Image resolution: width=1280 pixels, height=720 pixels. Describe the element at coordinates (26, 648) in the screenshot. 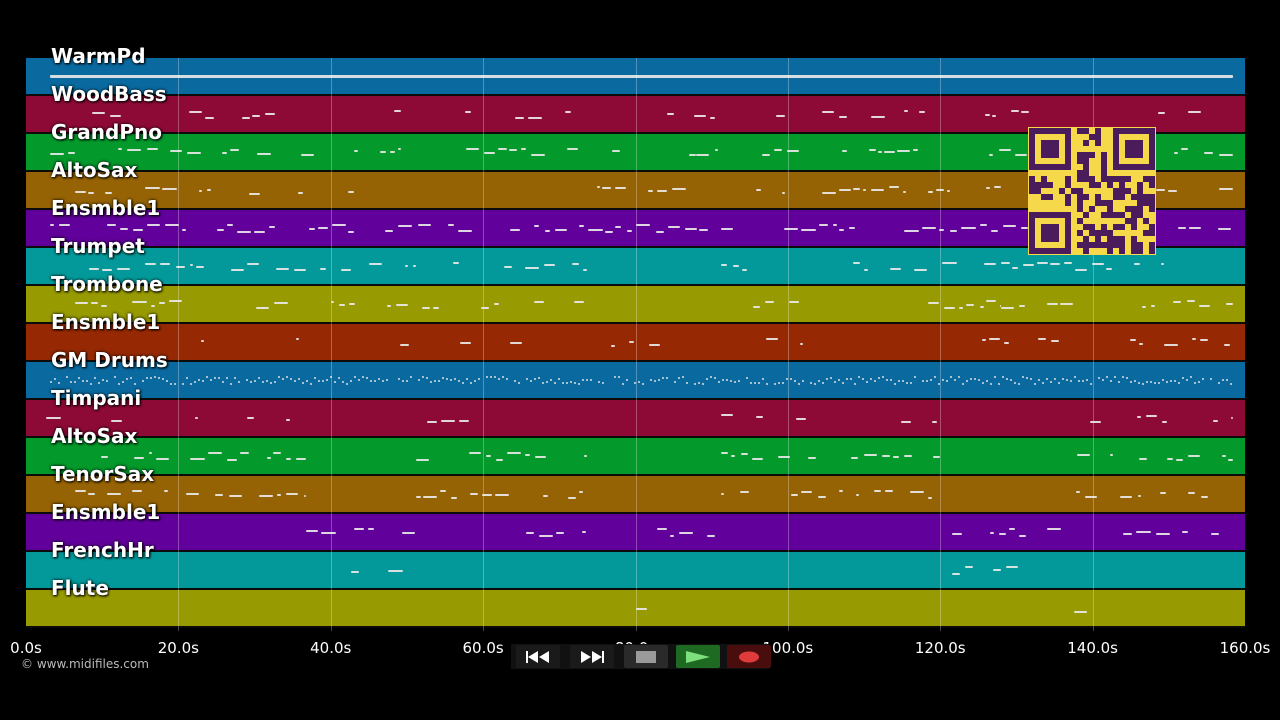

I see `time-tick-label: 0.0s` at that location.